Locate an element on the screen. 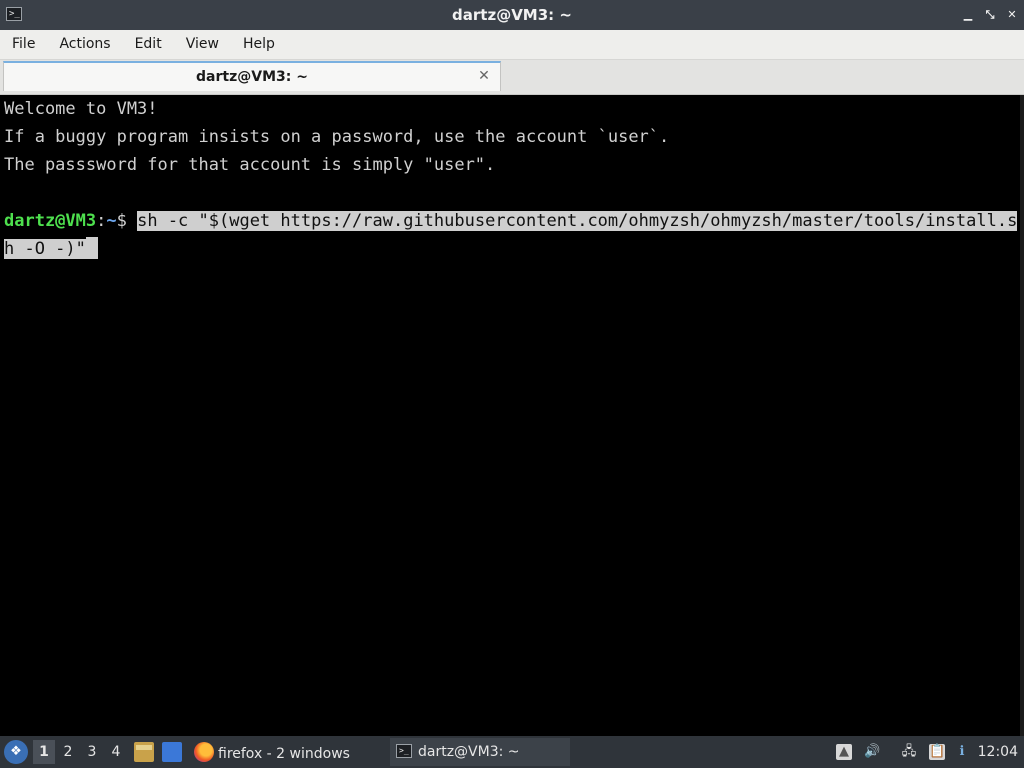 The height and width of the screenshot is (768, 1024). prompt-colon: : is located at coordinates (101, 221).